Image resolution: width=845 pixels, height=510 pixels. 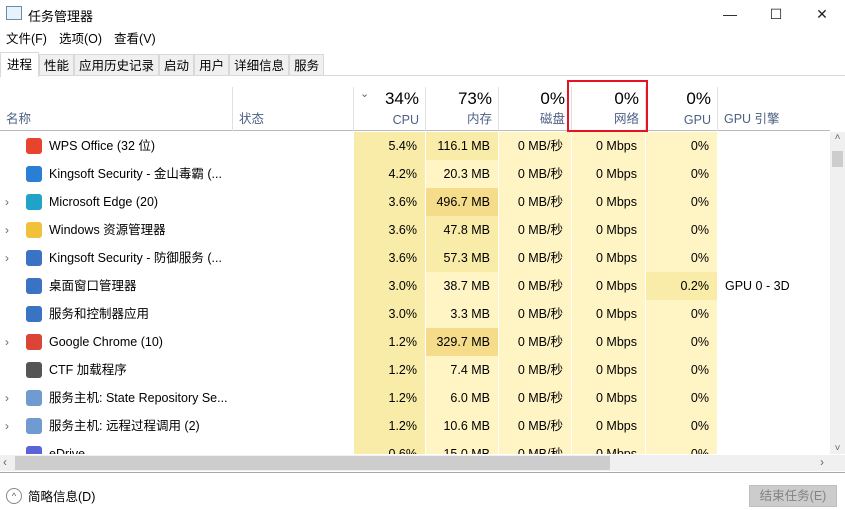 I want to click on process-name: Google Chrome (10), so click(x=106, y=342).